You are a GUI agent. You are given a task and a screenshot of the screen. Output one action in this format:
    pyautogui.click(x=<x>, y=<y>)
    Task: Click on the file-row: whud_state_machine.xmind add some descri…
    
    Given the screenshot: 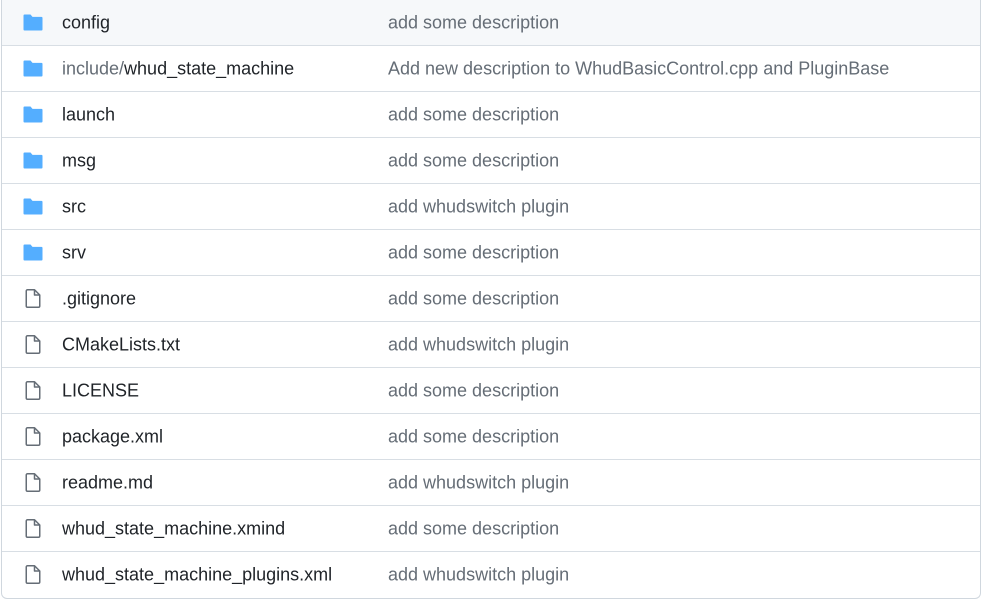 What is the action you would take?
    pyautogui.click(x=491, y=528)
    